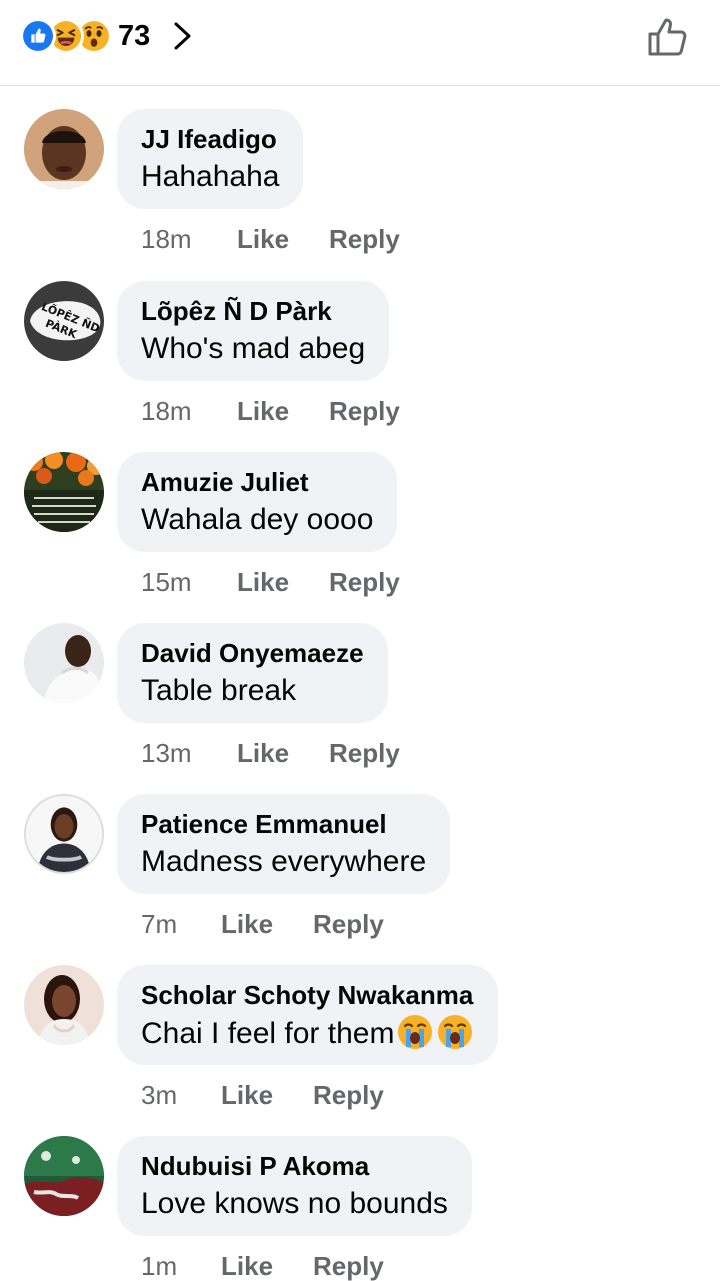  I want to click on comment-text: Wahala dey oooo, so click(257, 519).